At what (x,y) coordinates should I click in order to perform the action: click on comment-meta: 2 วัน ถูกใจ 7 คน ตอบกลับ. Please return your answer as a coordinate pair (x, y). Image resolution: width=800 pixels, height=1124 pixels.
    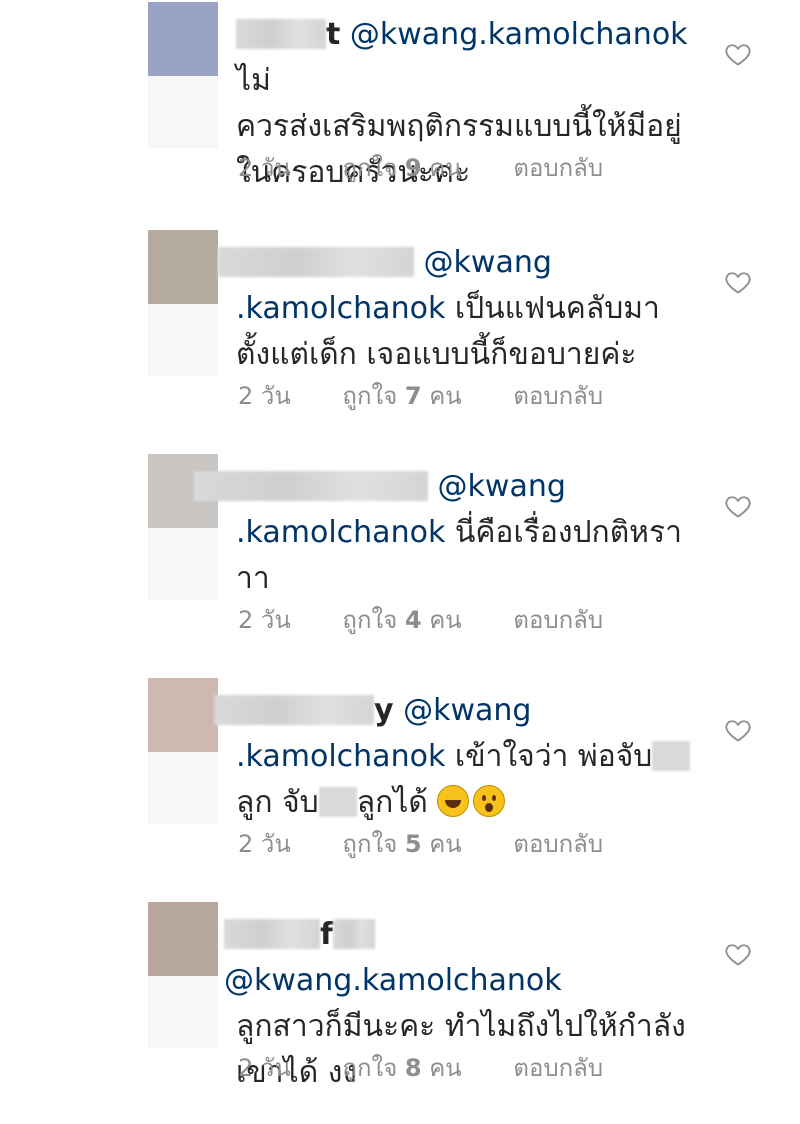
    Looking at the image, I should click on (442, 395).